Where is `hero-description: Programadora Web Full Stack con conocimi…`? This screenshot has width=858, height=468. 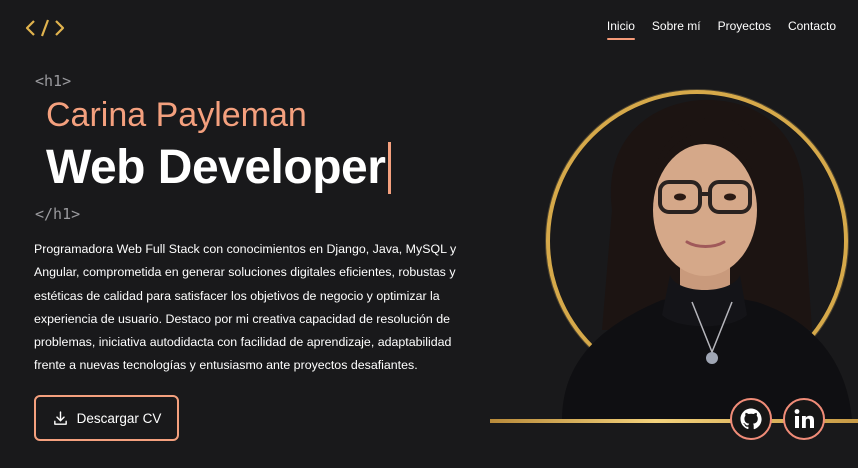
hero-description: Programadora Web Full Stack con conocimi… is located at coordinates (245, 307).